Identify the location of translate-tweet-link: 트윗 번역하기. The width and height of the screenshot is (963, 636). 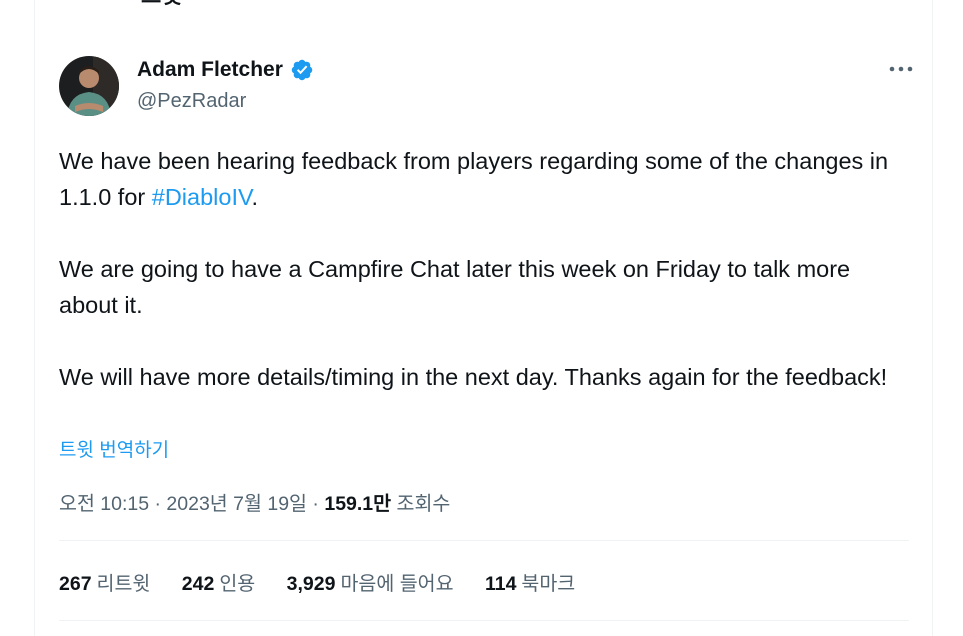
(114, 448).